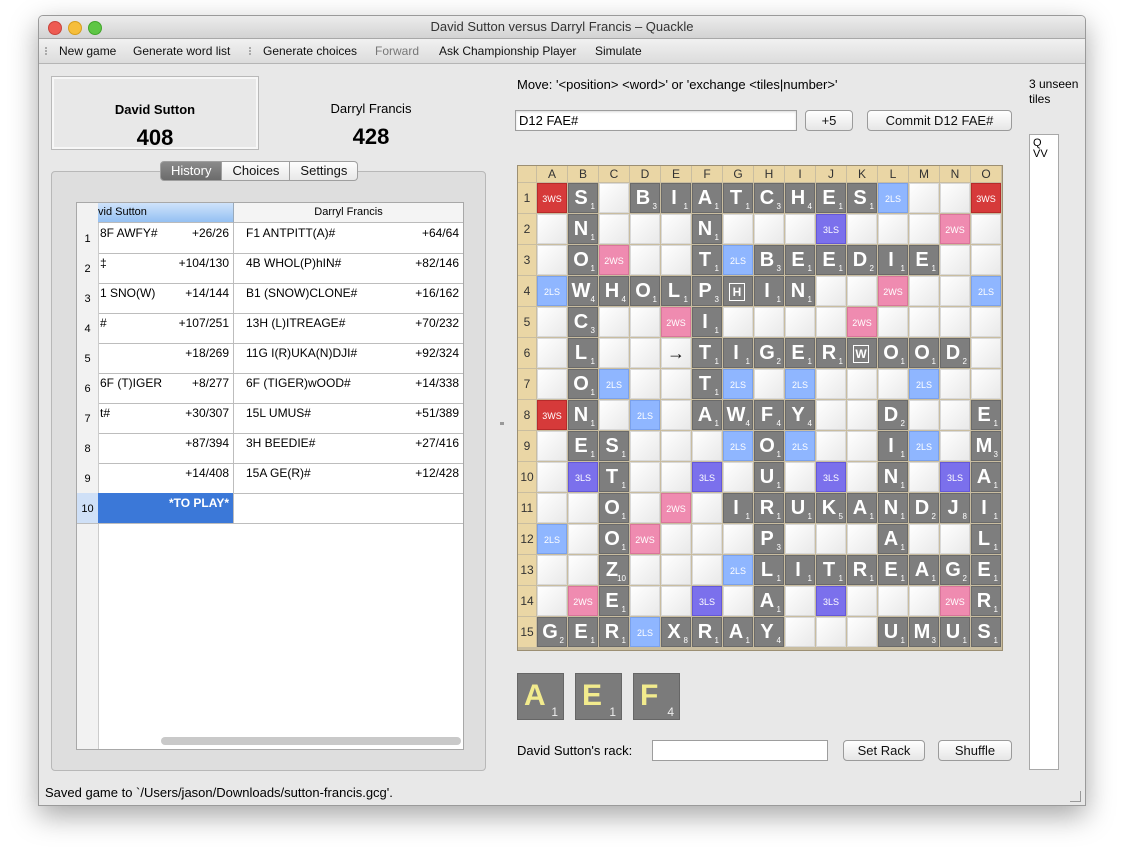  Describe the element at coordinates (502, 423) in the screenshot. I see `splitter-handle` at that location.